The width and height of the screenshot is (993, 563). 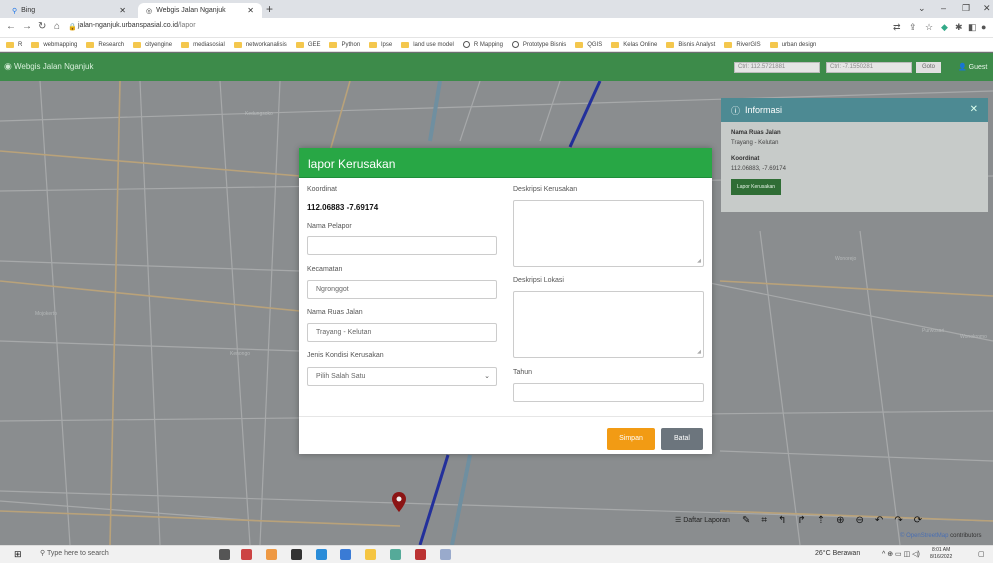 What do you see at coordinates (928, 67) in the screenshot?
I see `goto-button: Goto` at bounding box center [928, 67].